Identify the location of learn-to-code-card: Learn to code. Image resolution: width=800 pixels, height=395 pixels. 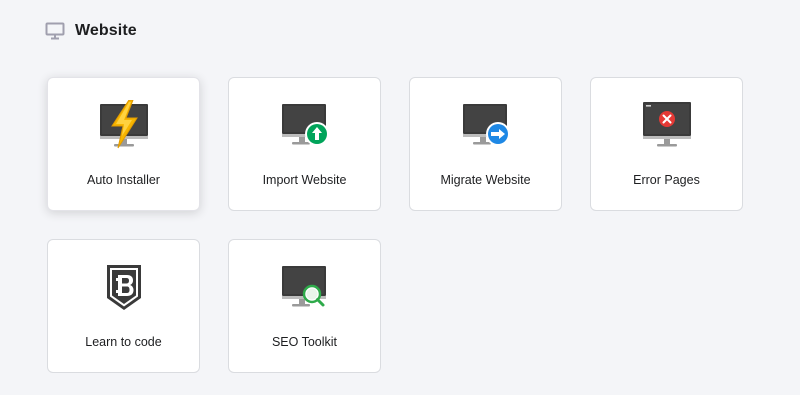
(123, 306).